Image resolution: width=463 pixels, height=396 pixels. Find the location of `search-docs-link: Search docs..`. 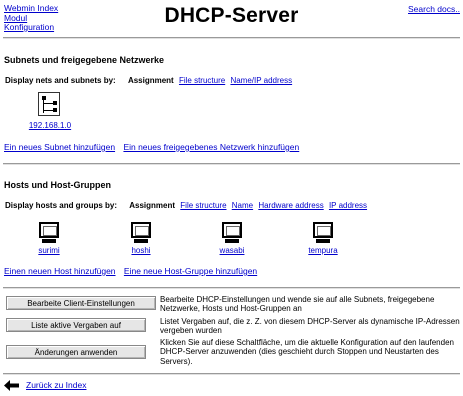

search-docs-link: Search docs.. is located at coordinates (434, 9).